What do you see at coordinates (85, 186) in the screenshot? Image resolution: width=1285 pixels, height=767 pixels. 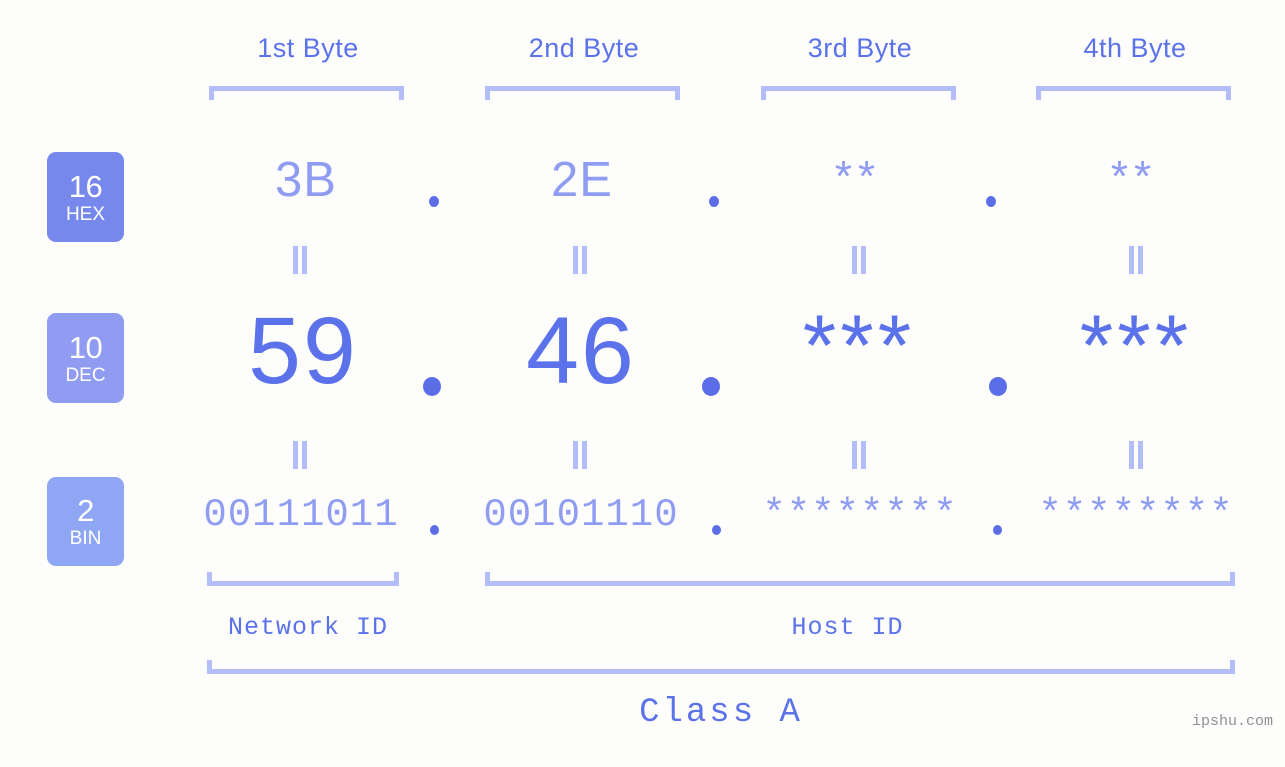 I see `radix-badge-hex-number: 16` at bounding box center [85, 186].